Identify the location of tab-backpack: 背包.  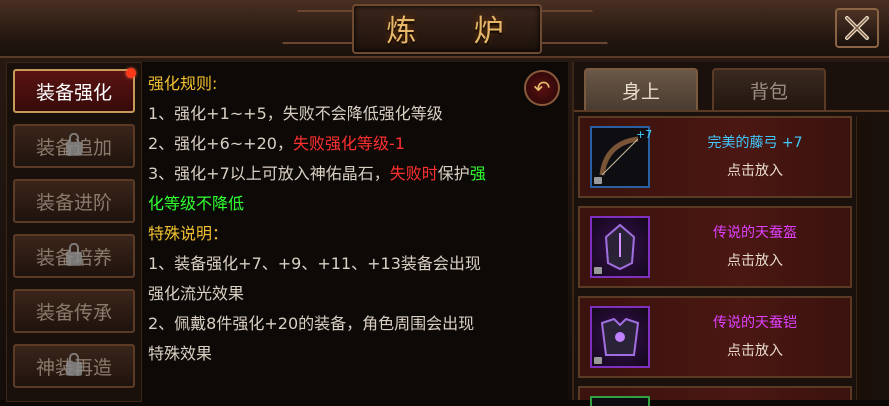
(769, 89).